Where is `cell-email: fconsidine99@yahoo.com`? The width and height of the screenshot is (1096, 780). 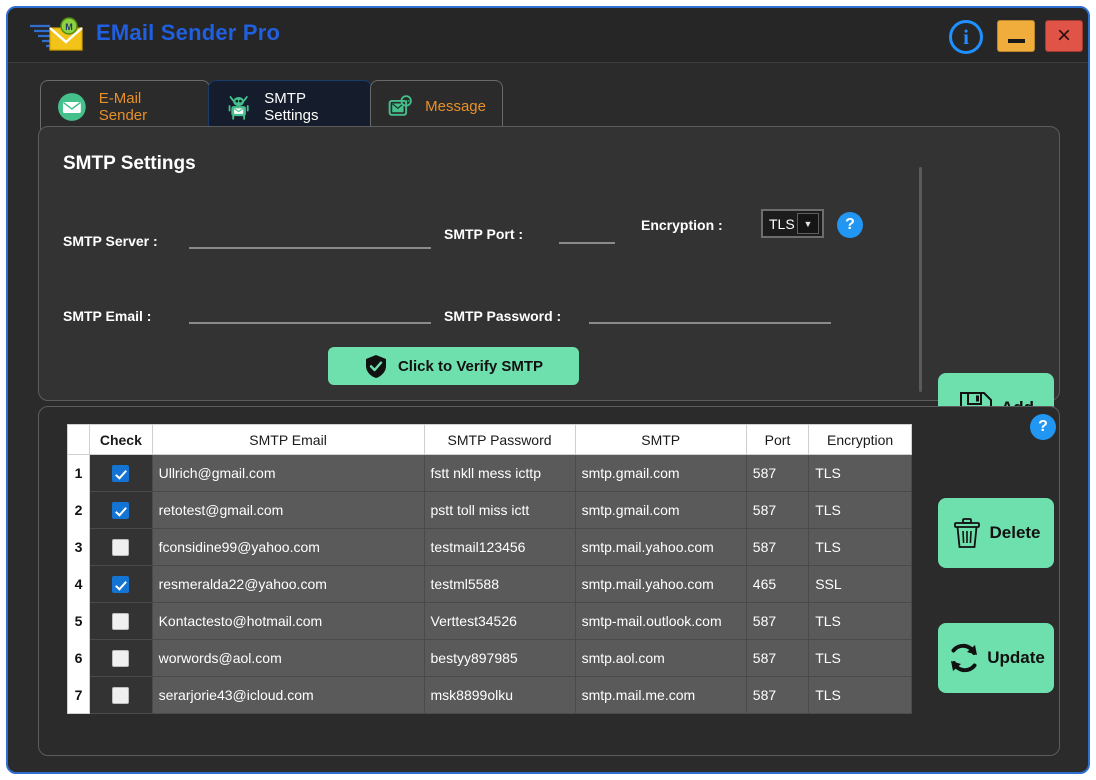
cell-email: fconsidine99@yahoo.com is located at coordinates (288, 547).